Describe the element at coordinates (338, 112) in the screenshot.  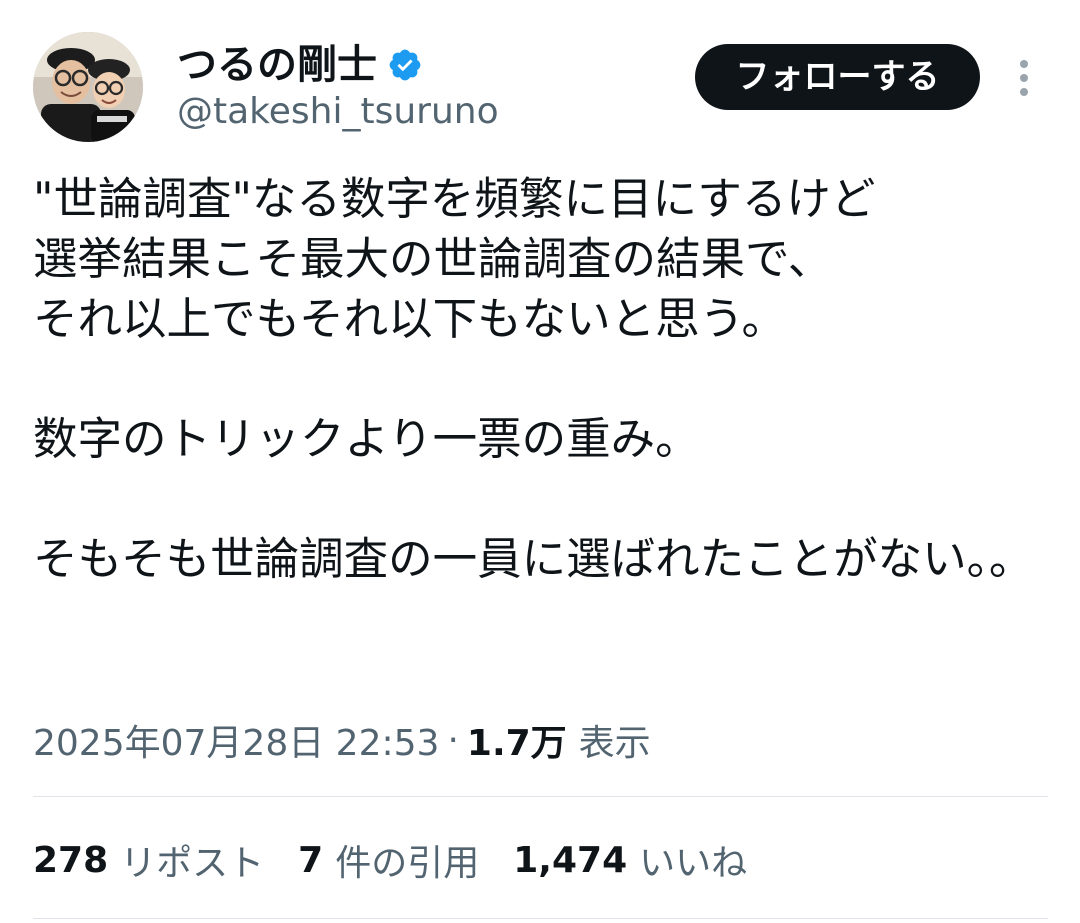
I see `author-handle: @takeshi_tsuruno` at that location.